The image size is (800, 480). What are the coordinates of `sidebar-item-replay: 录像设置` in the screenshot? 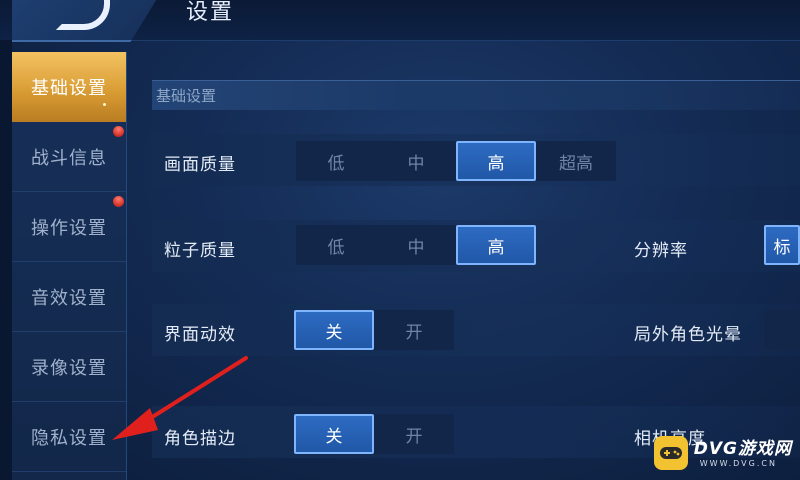 It's located at (69, 367).